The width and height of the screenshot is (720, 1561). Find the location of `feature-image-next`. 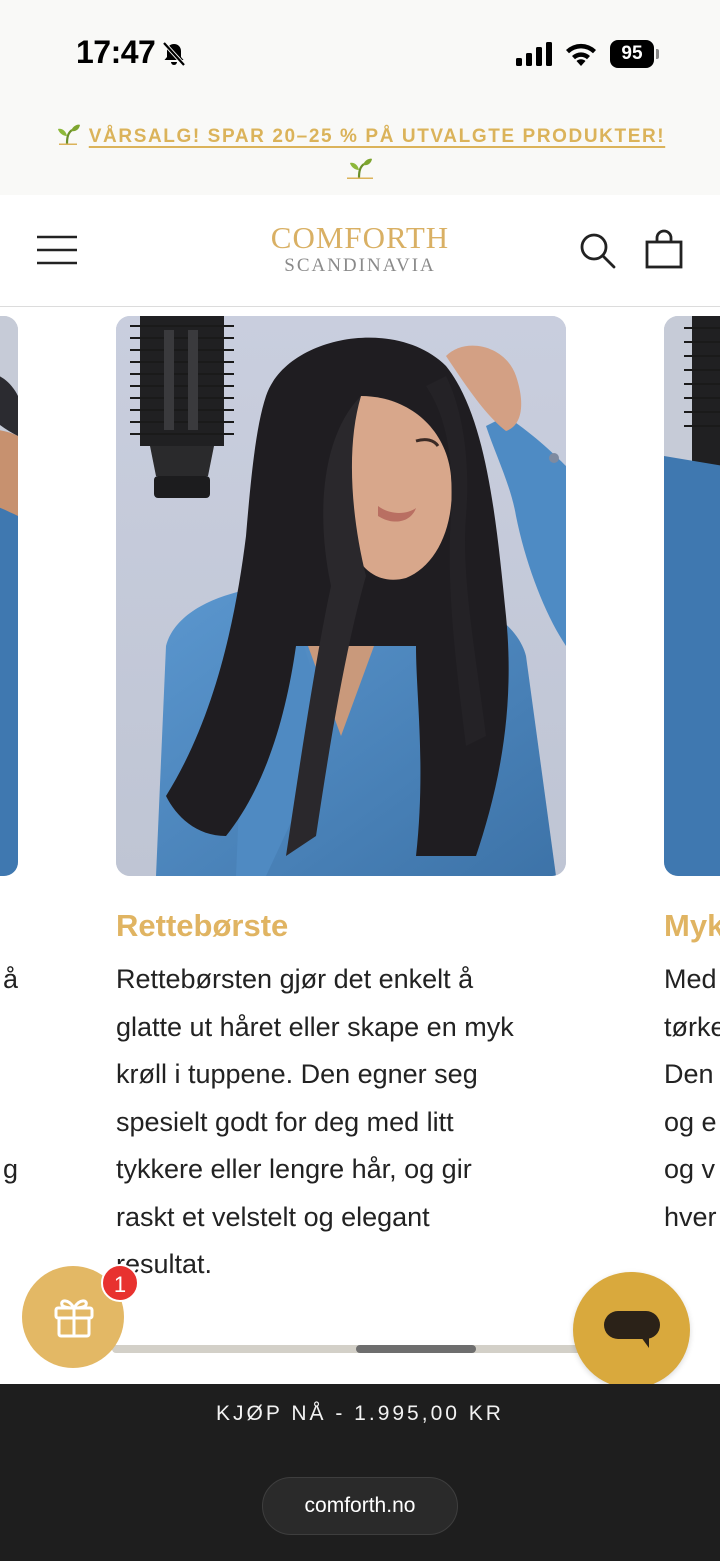

feature-image-next is located at coordinates (692, 596).